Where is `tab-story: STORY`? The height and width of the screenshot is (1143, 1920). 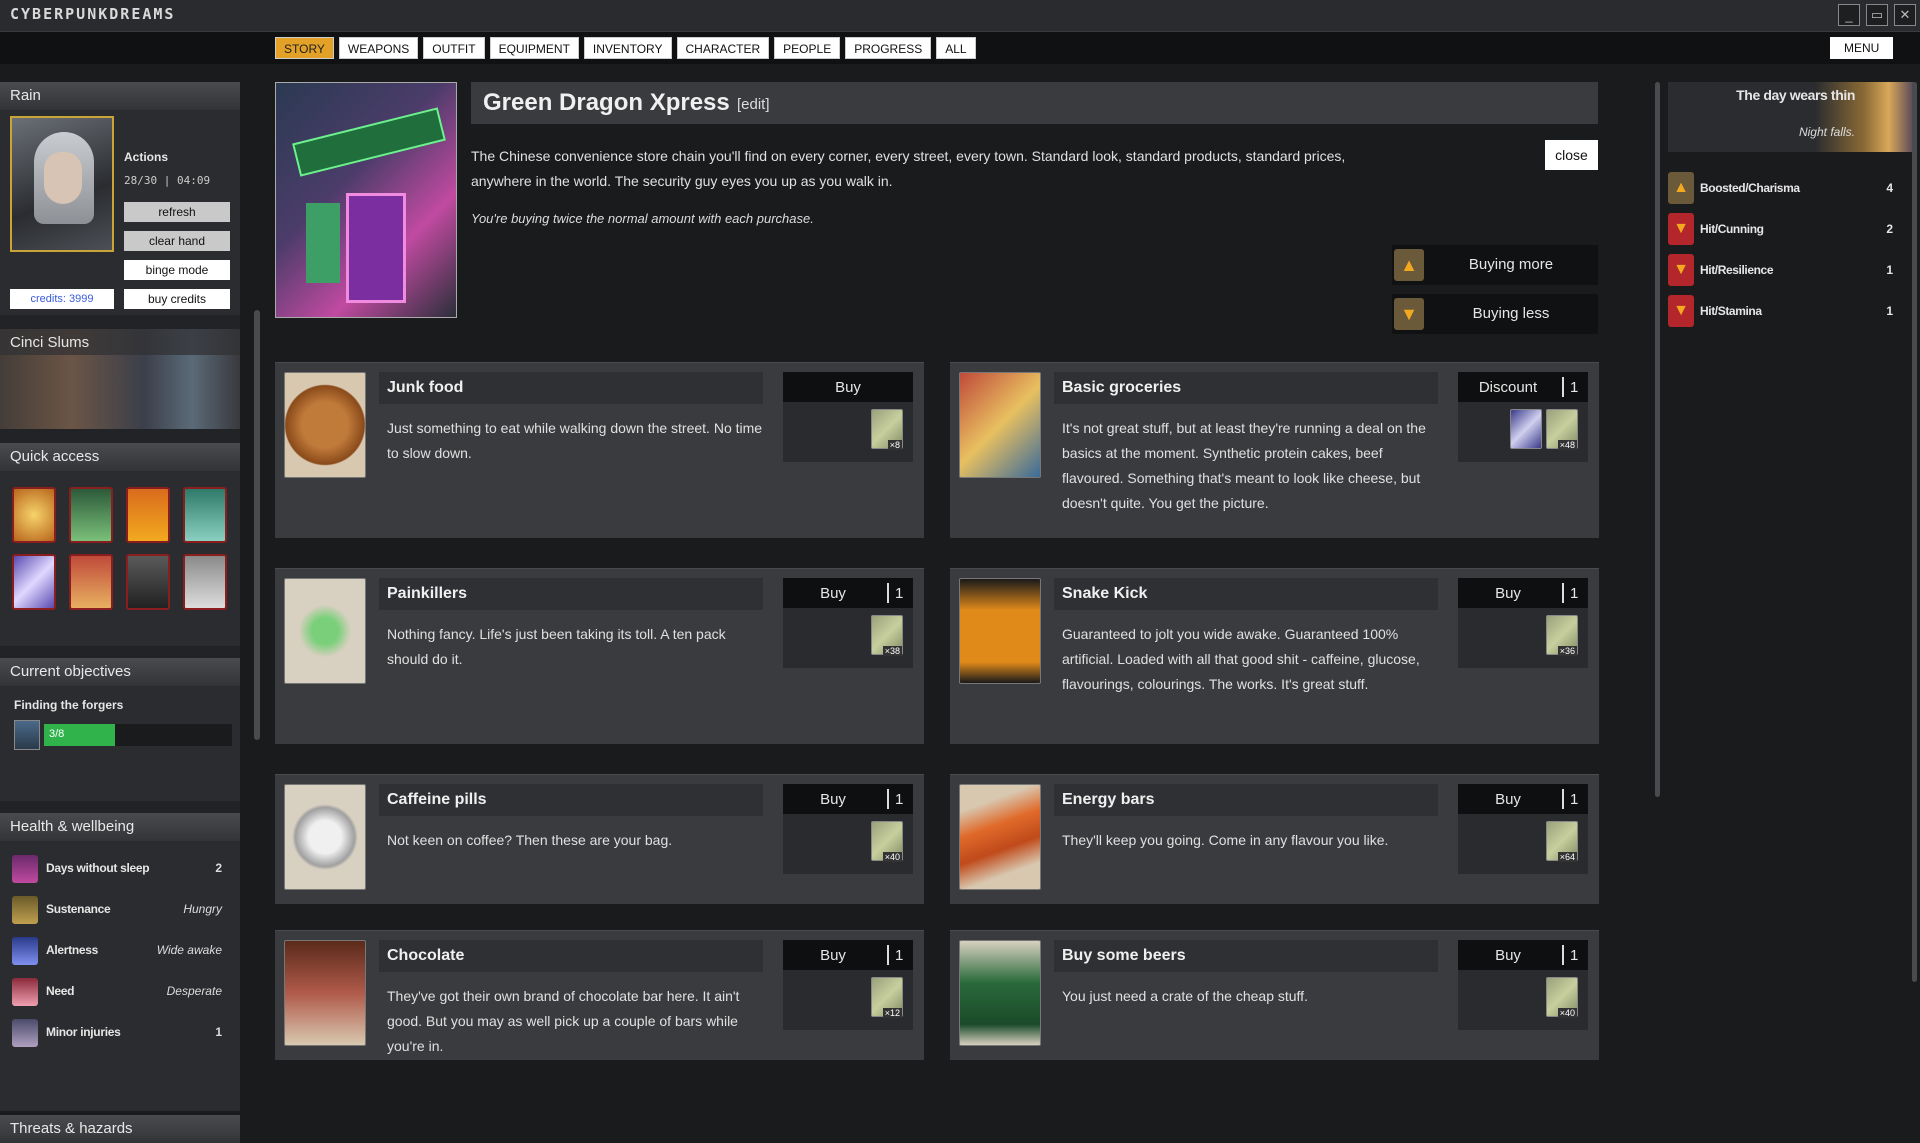
tab-story: STORY is located at coordinates (304, 48).